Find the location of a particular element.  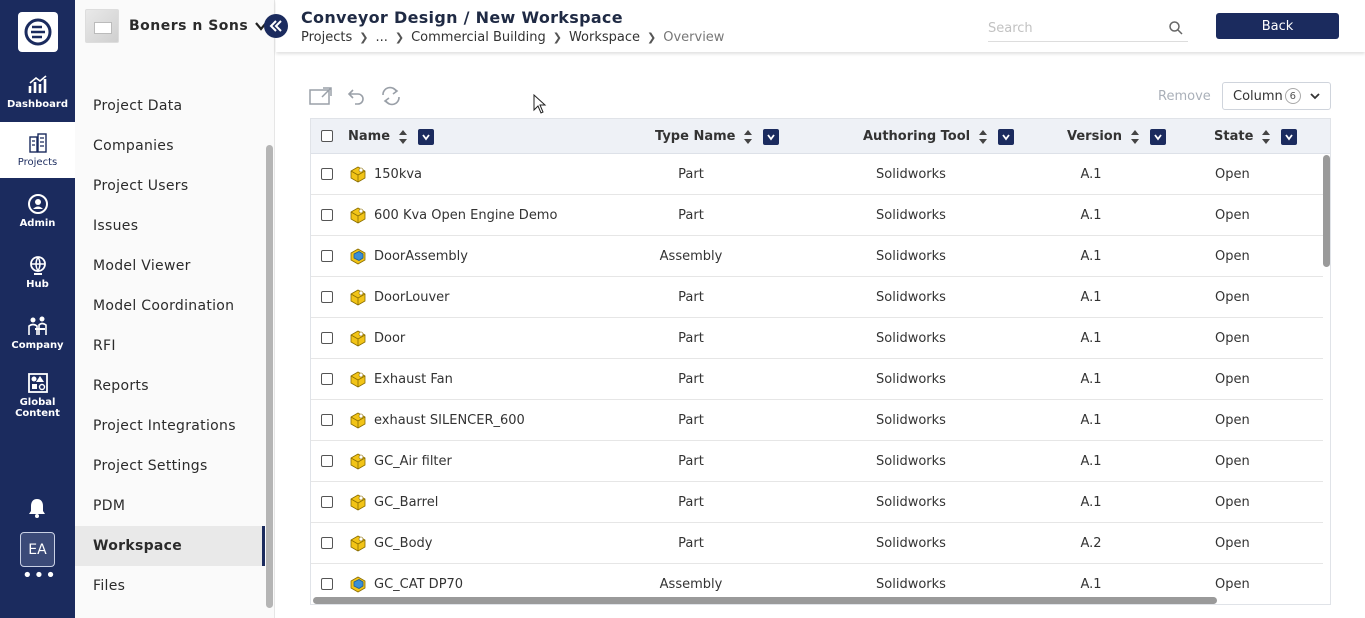

sidebar-item-project-data: Project Data is located at coordinates (170, 106).